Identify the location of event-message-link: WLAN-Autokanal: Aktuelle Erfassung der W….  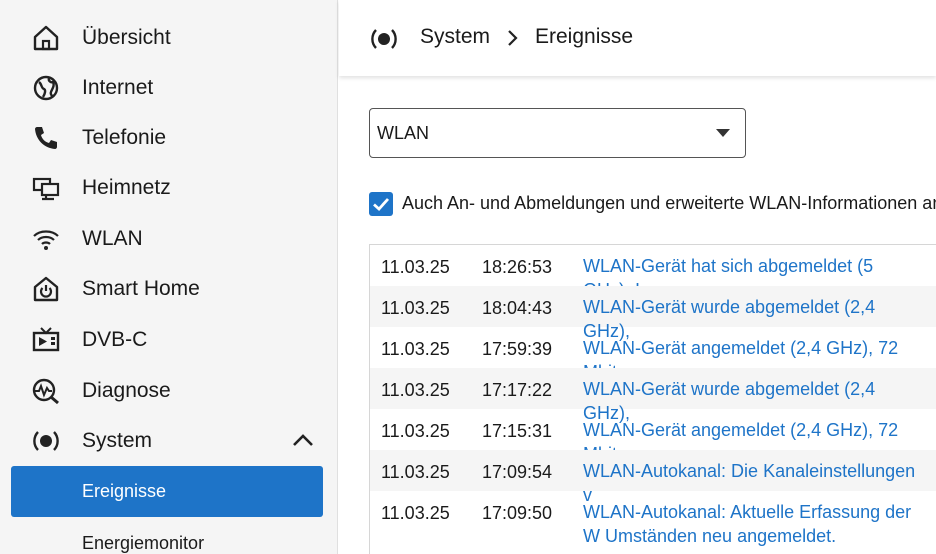
(753, 524).